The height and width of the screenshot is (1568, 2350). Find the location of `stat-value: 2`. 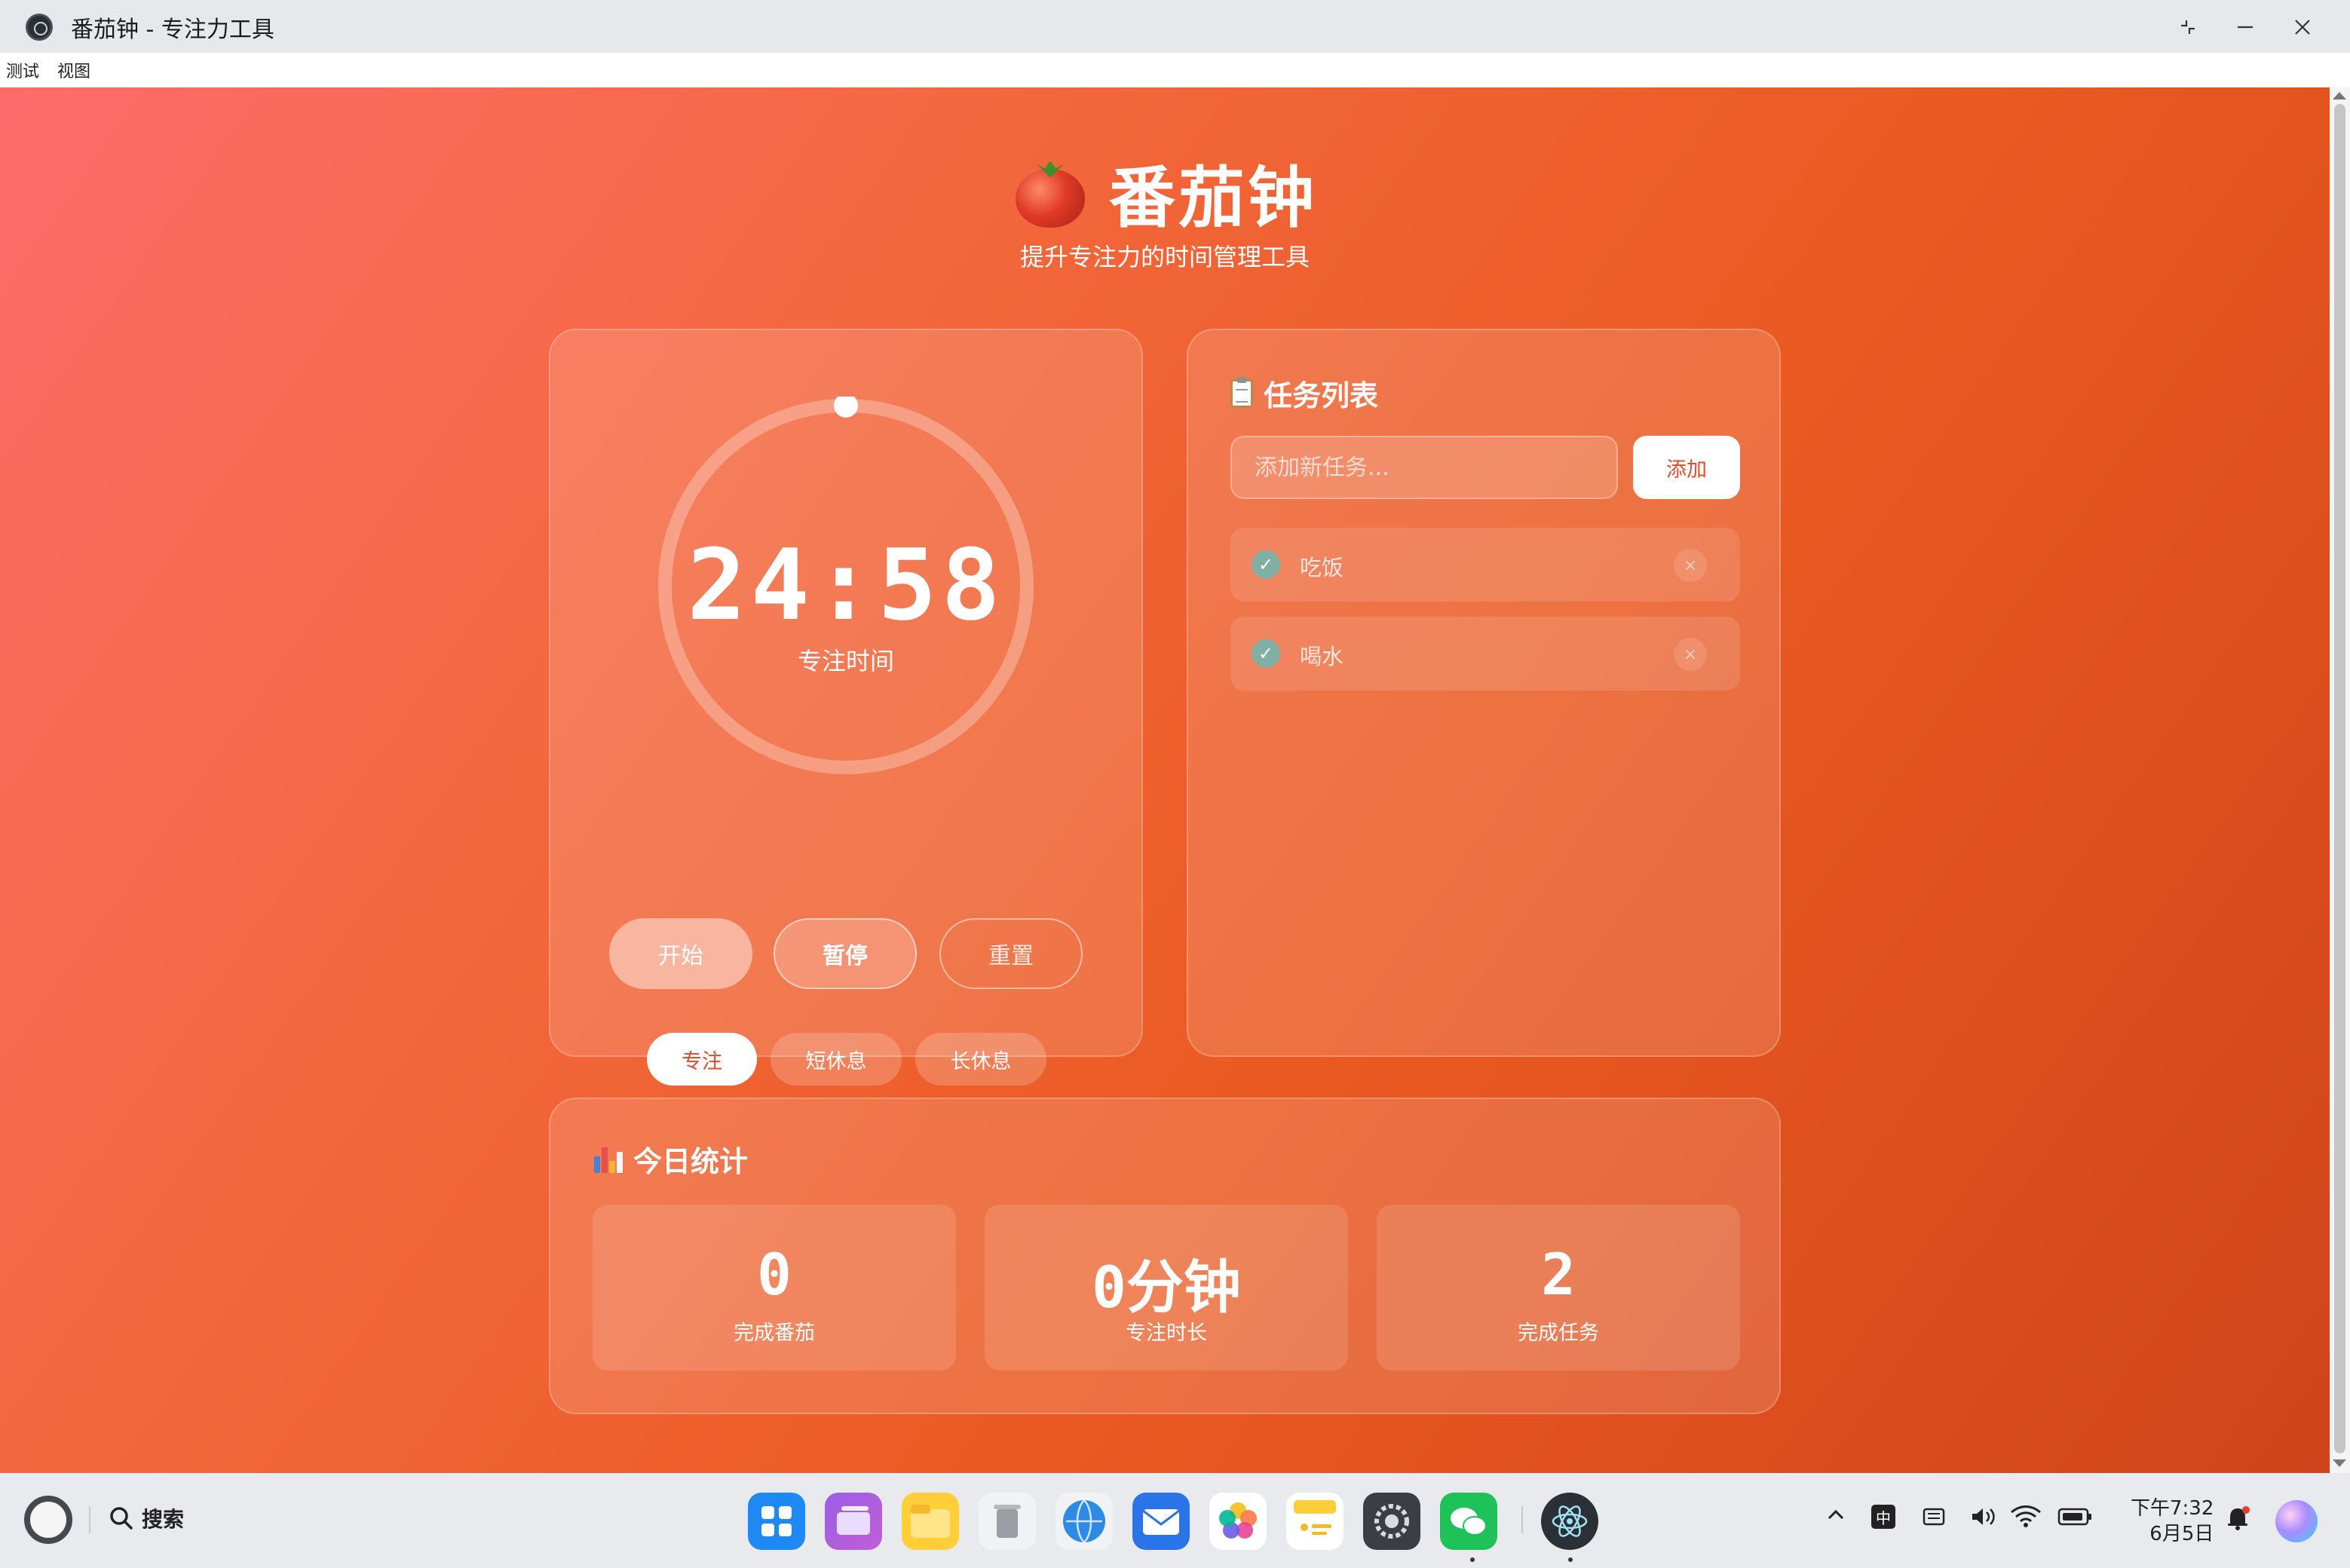

stat-value: 2 is located at coordinates (1559, 1274).